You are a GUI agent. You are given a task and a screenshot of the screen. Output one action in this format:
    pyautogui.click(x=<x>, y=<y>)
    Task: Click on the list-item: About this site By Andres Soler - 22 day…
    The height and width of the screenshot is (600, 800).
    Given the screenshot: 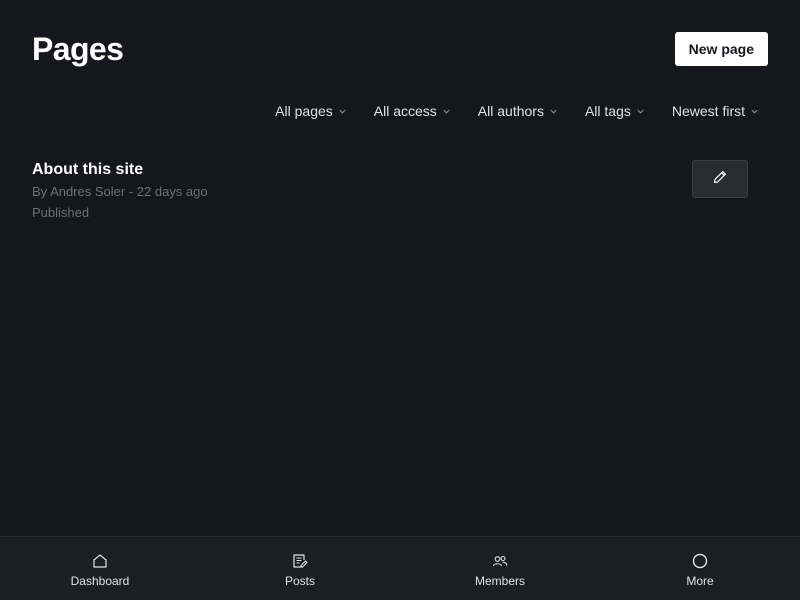 What is the action you would take?
    pyautogui.click(x=390, y=193)
    